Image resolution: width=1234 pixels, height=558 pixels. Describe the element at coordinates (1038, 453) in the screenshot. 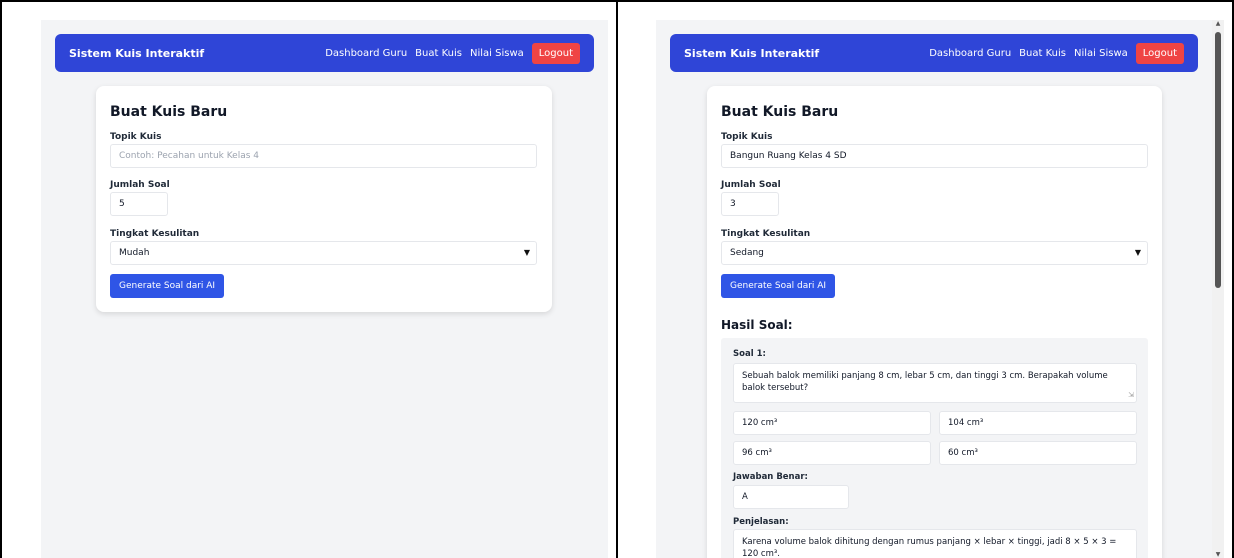

I see `option-d-input: 60 cm³` at that location.